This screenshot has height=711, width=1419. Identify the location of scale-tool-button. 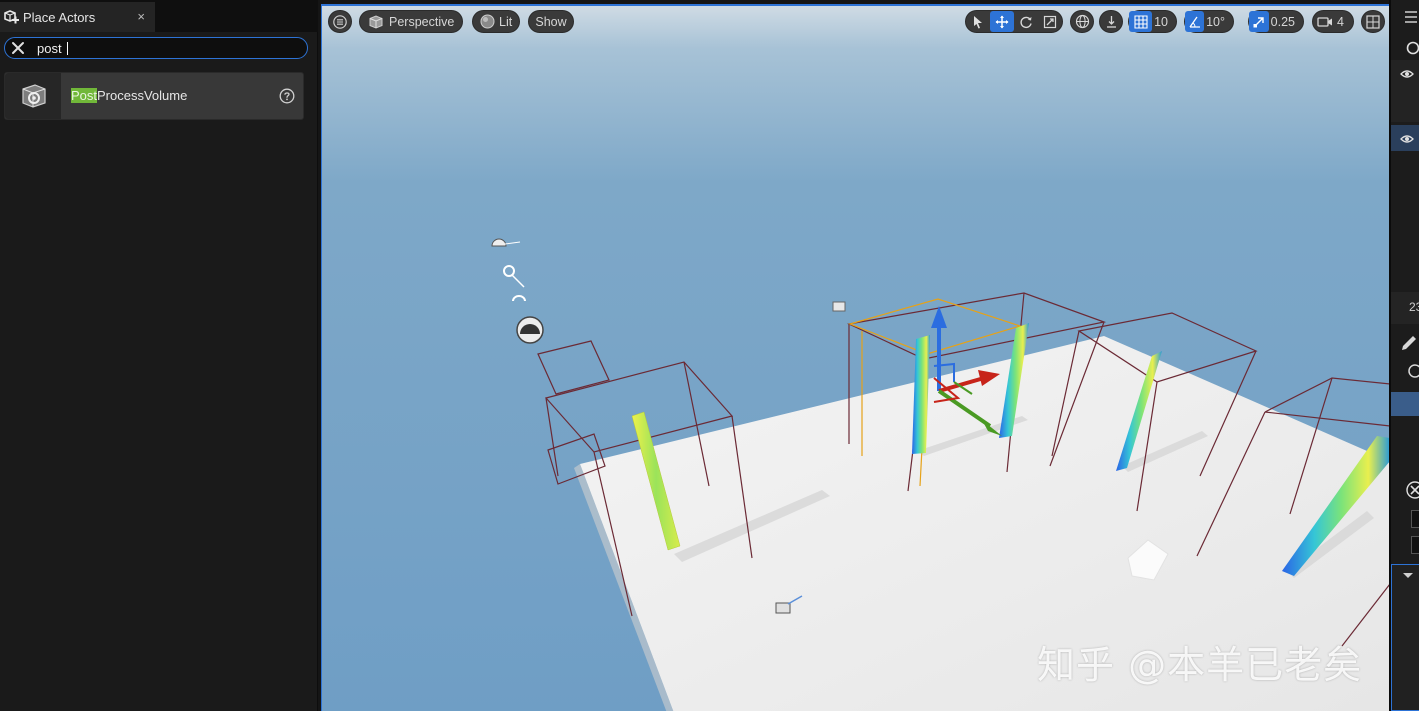
(1050, 21).